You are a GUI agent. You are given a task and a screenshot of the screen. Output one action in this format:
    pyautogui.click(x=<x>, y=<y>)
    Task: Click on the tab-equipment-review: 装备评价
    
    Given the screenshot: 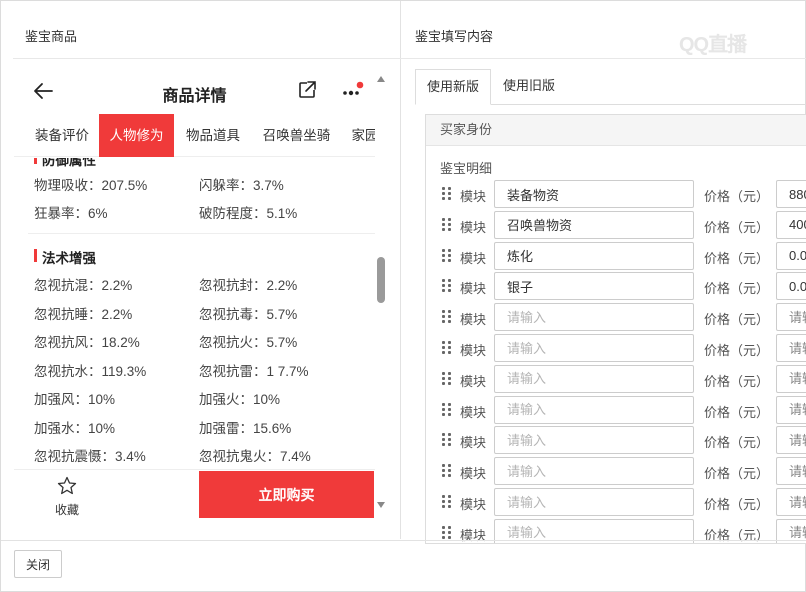 What is the action you would take?
    pyautogui.click(x=62, y=135)
    